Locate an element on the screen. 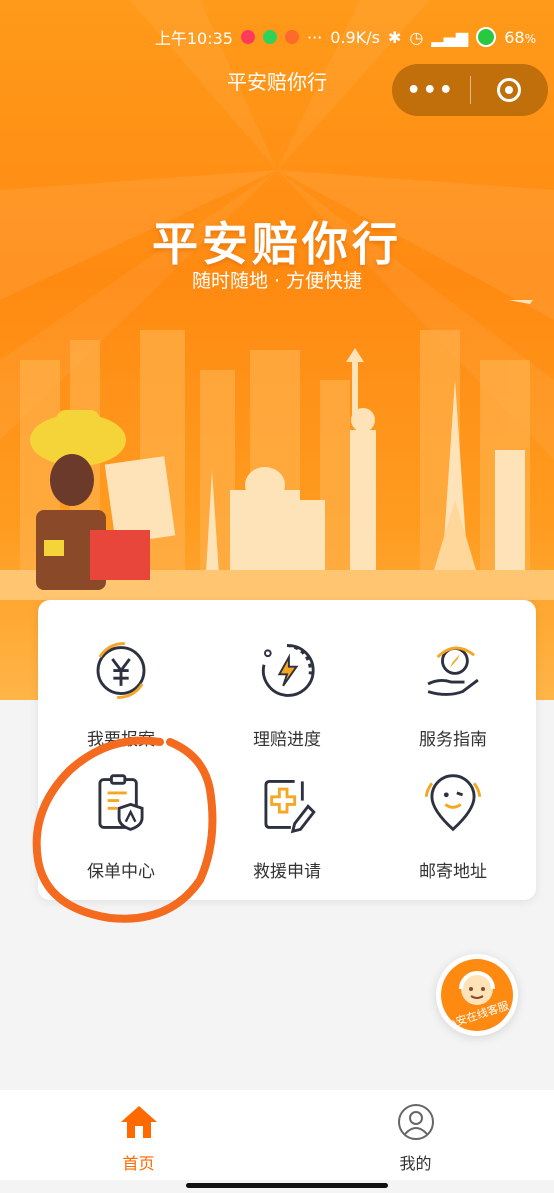 The width and height of the screenshot is (554, 1193). hero-subtitle: 随时随地 · 方便快捷 is located at coordinates (277, 281).